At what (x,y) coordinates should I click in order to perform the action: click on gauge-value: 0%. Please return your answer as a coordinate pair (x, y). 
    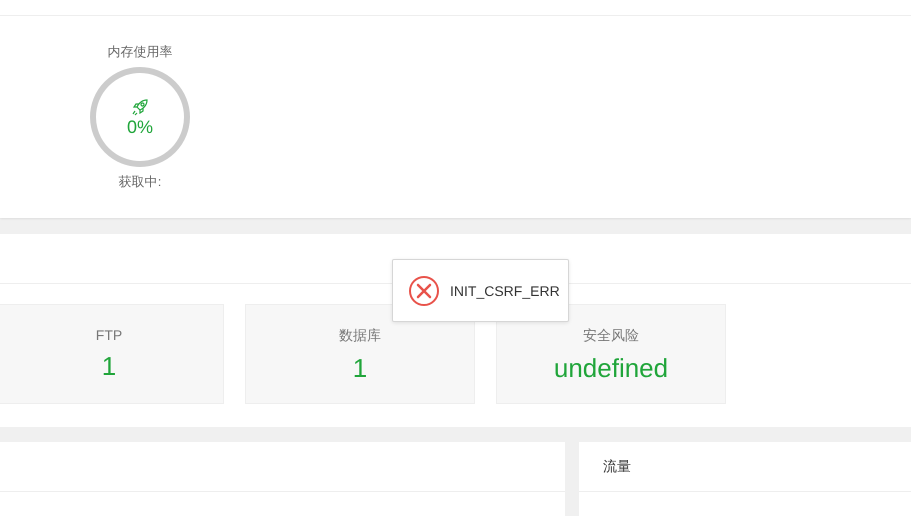
    Looking at the image, I should click on (139, 127).